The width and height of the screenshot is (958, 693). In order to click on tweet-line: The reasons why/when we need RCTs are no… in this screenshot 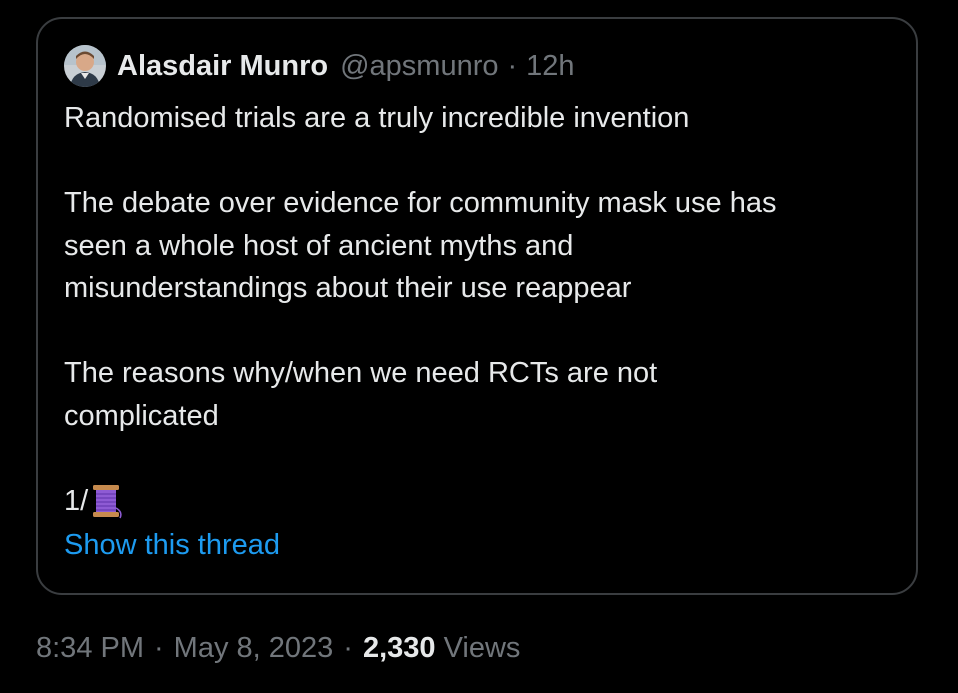, I will do `click(361, 373)`.